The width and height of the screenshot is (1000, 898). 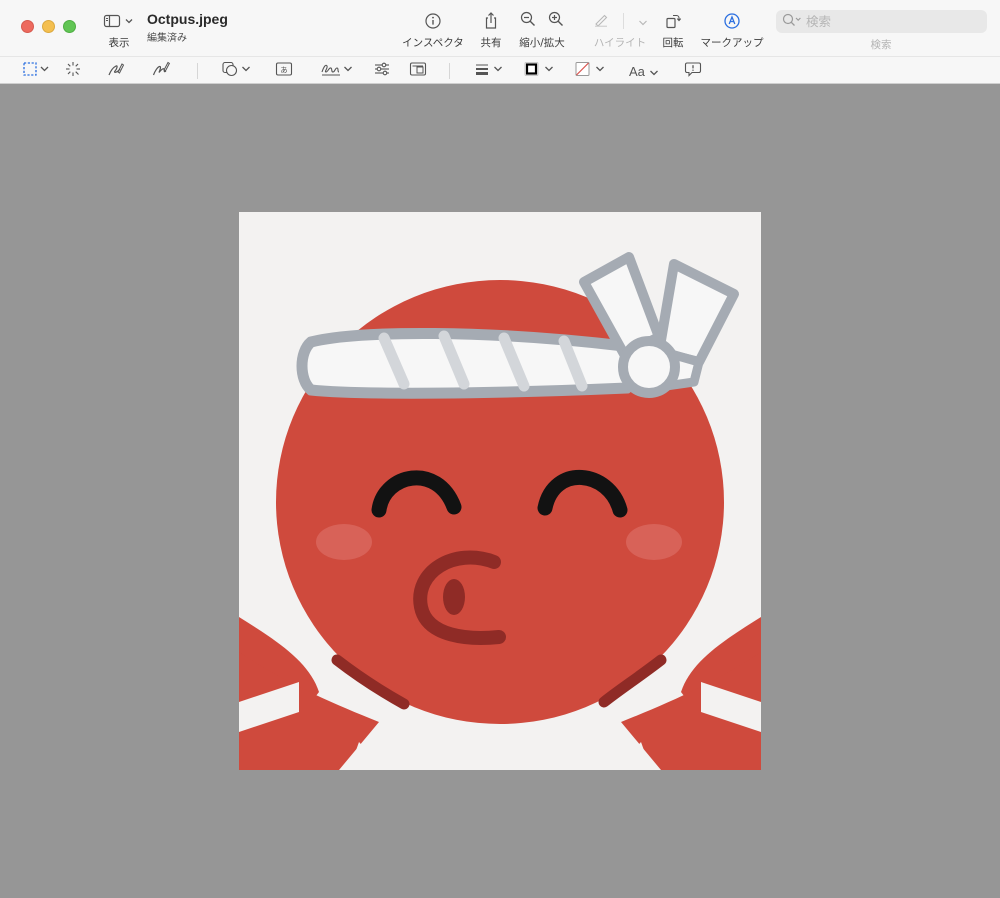 I want to click on rotate-icon, so click(x=673, y=21).